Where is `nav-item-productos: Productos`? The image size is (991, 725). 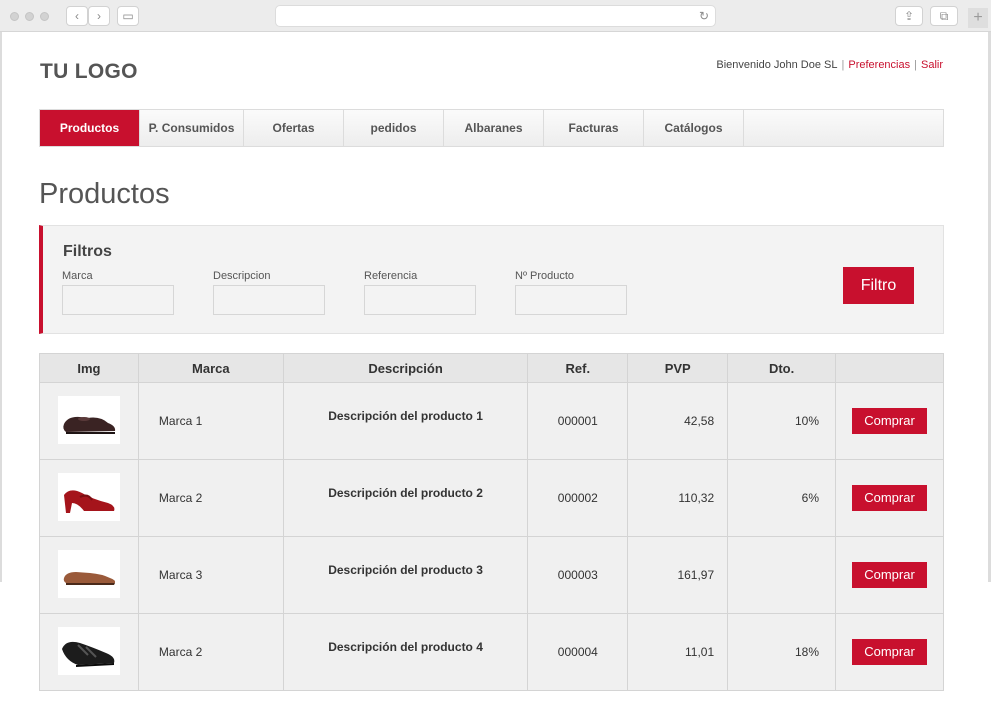
nav-item-productos: Productos is located at coordinates (90, 128).